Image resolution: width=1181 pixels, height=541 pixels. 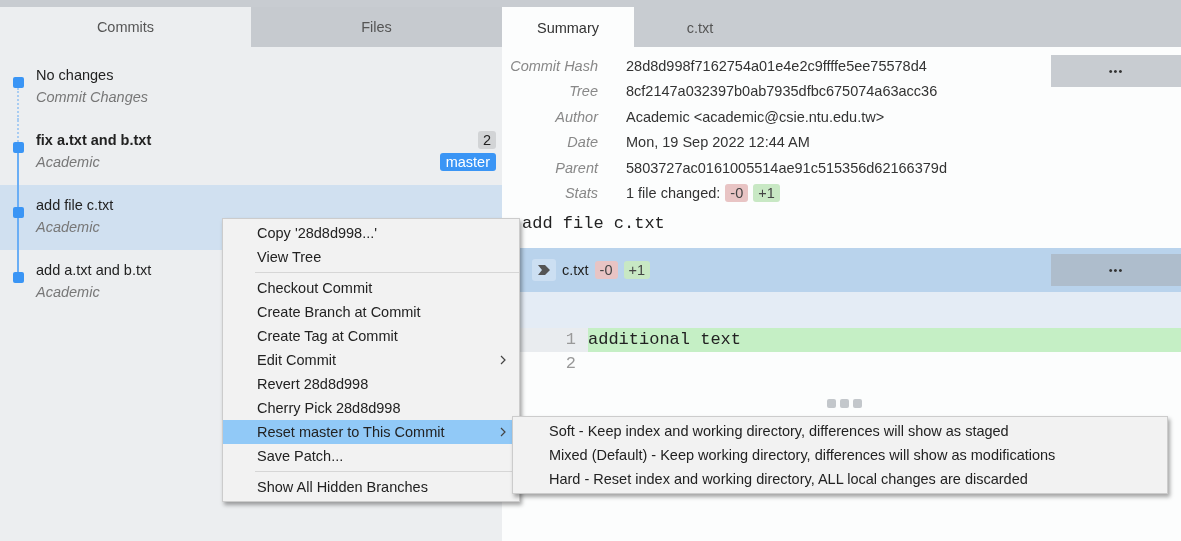 I want to click on line-number: 2, so click(x=570, y=364).